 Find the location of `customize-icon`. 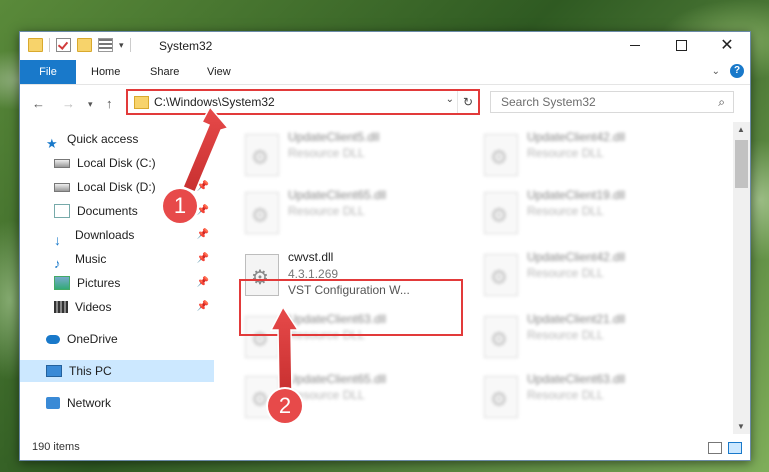

customize-icon is located at coordinates (105, 45).